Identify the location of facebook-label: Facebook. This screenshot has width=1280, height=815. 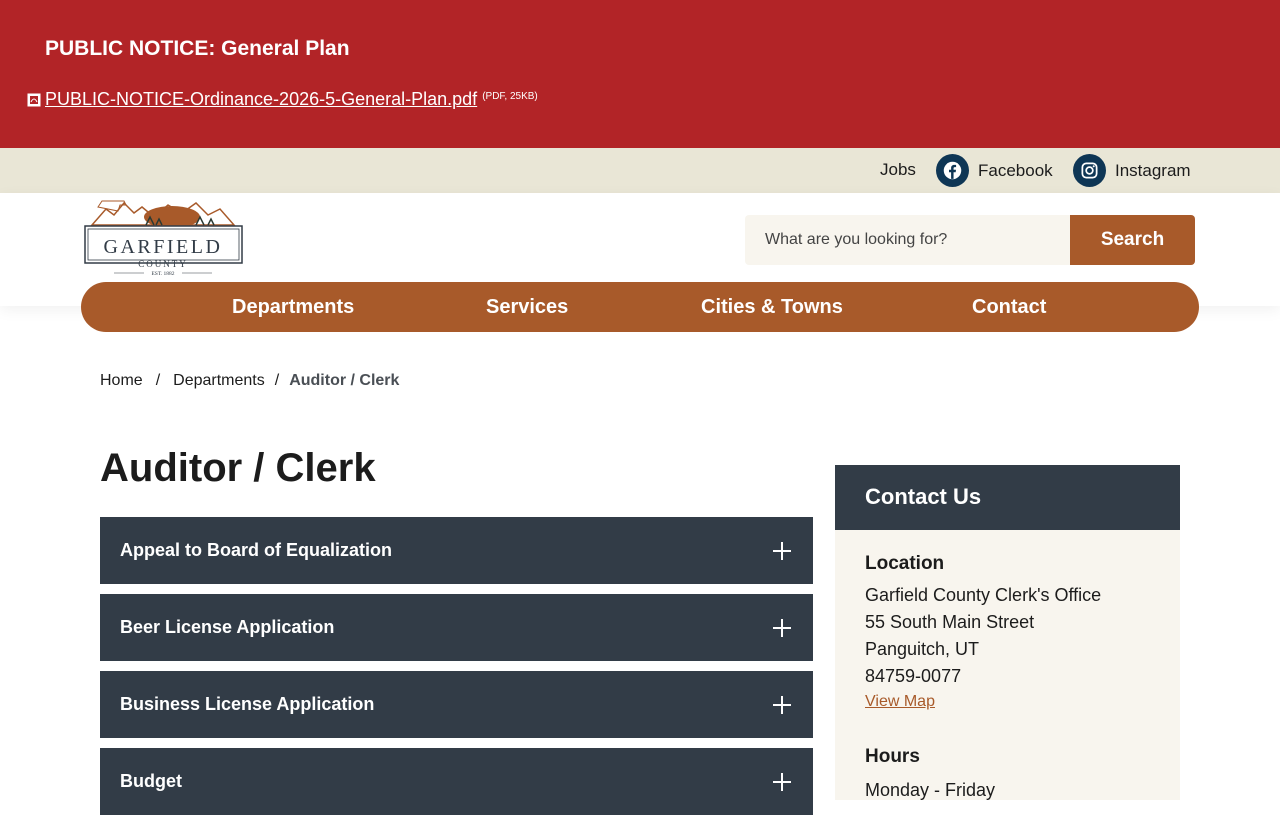
(1015, 170).